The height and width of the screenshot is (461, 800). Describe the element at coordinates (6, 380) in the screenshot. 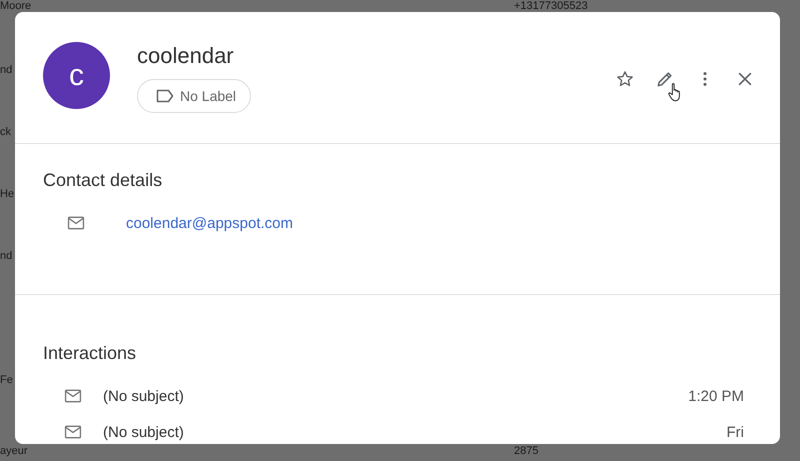

I see `contact-name: Fe` at that location.